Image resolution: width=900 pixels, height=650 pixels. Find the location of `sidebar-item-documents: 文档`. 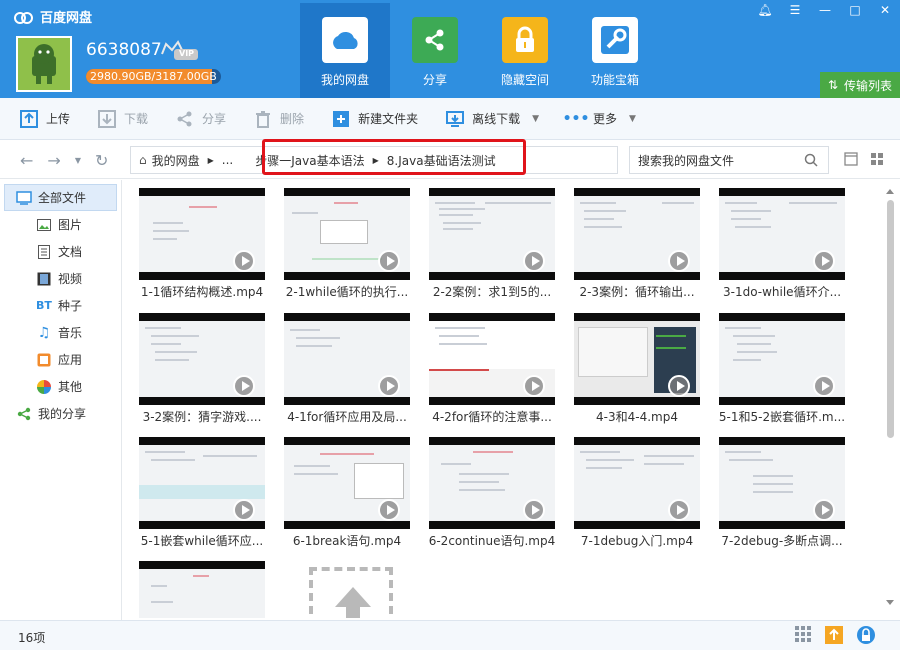

sidebar-item-documents: 文档 is located at coordinates (60, 251).